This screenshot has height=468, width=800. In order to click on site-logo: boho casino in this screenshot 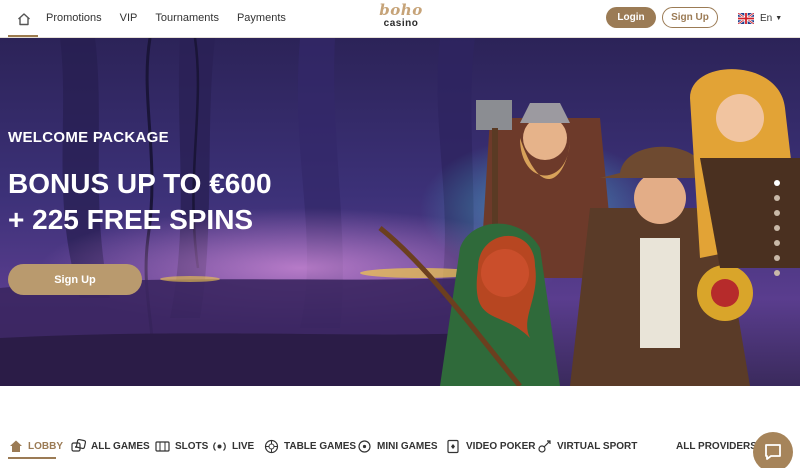, I will do `click(401, 18)`.